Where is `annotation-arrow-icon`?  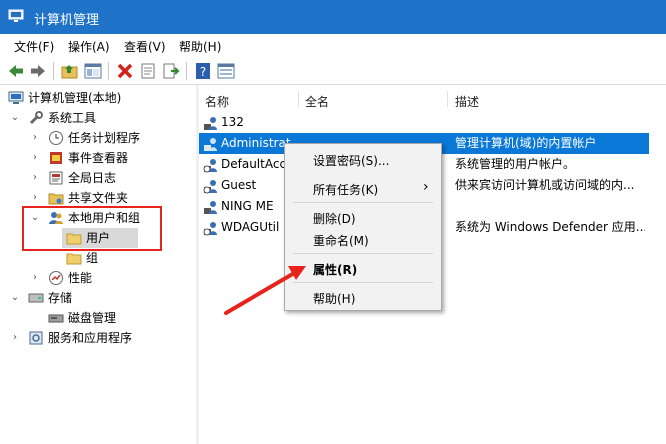
annotation-arrow-icon is located at coordinates (265, 290).